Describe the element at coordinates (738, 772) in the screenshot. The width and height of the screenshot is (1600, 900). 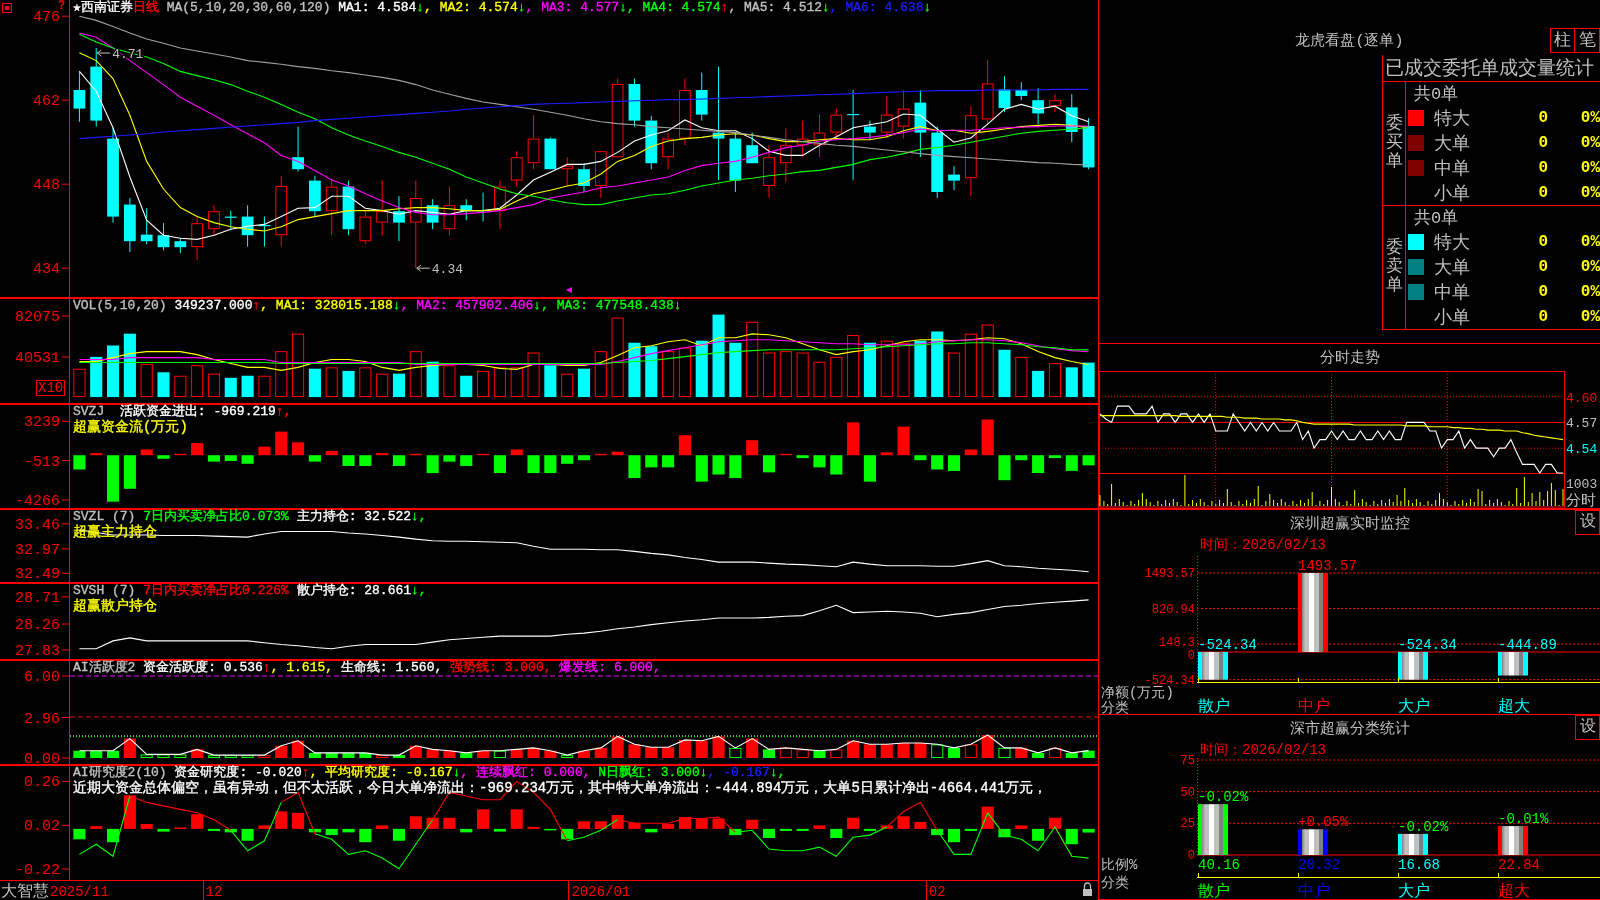
I see `legend-text: , -0.167` at that location.